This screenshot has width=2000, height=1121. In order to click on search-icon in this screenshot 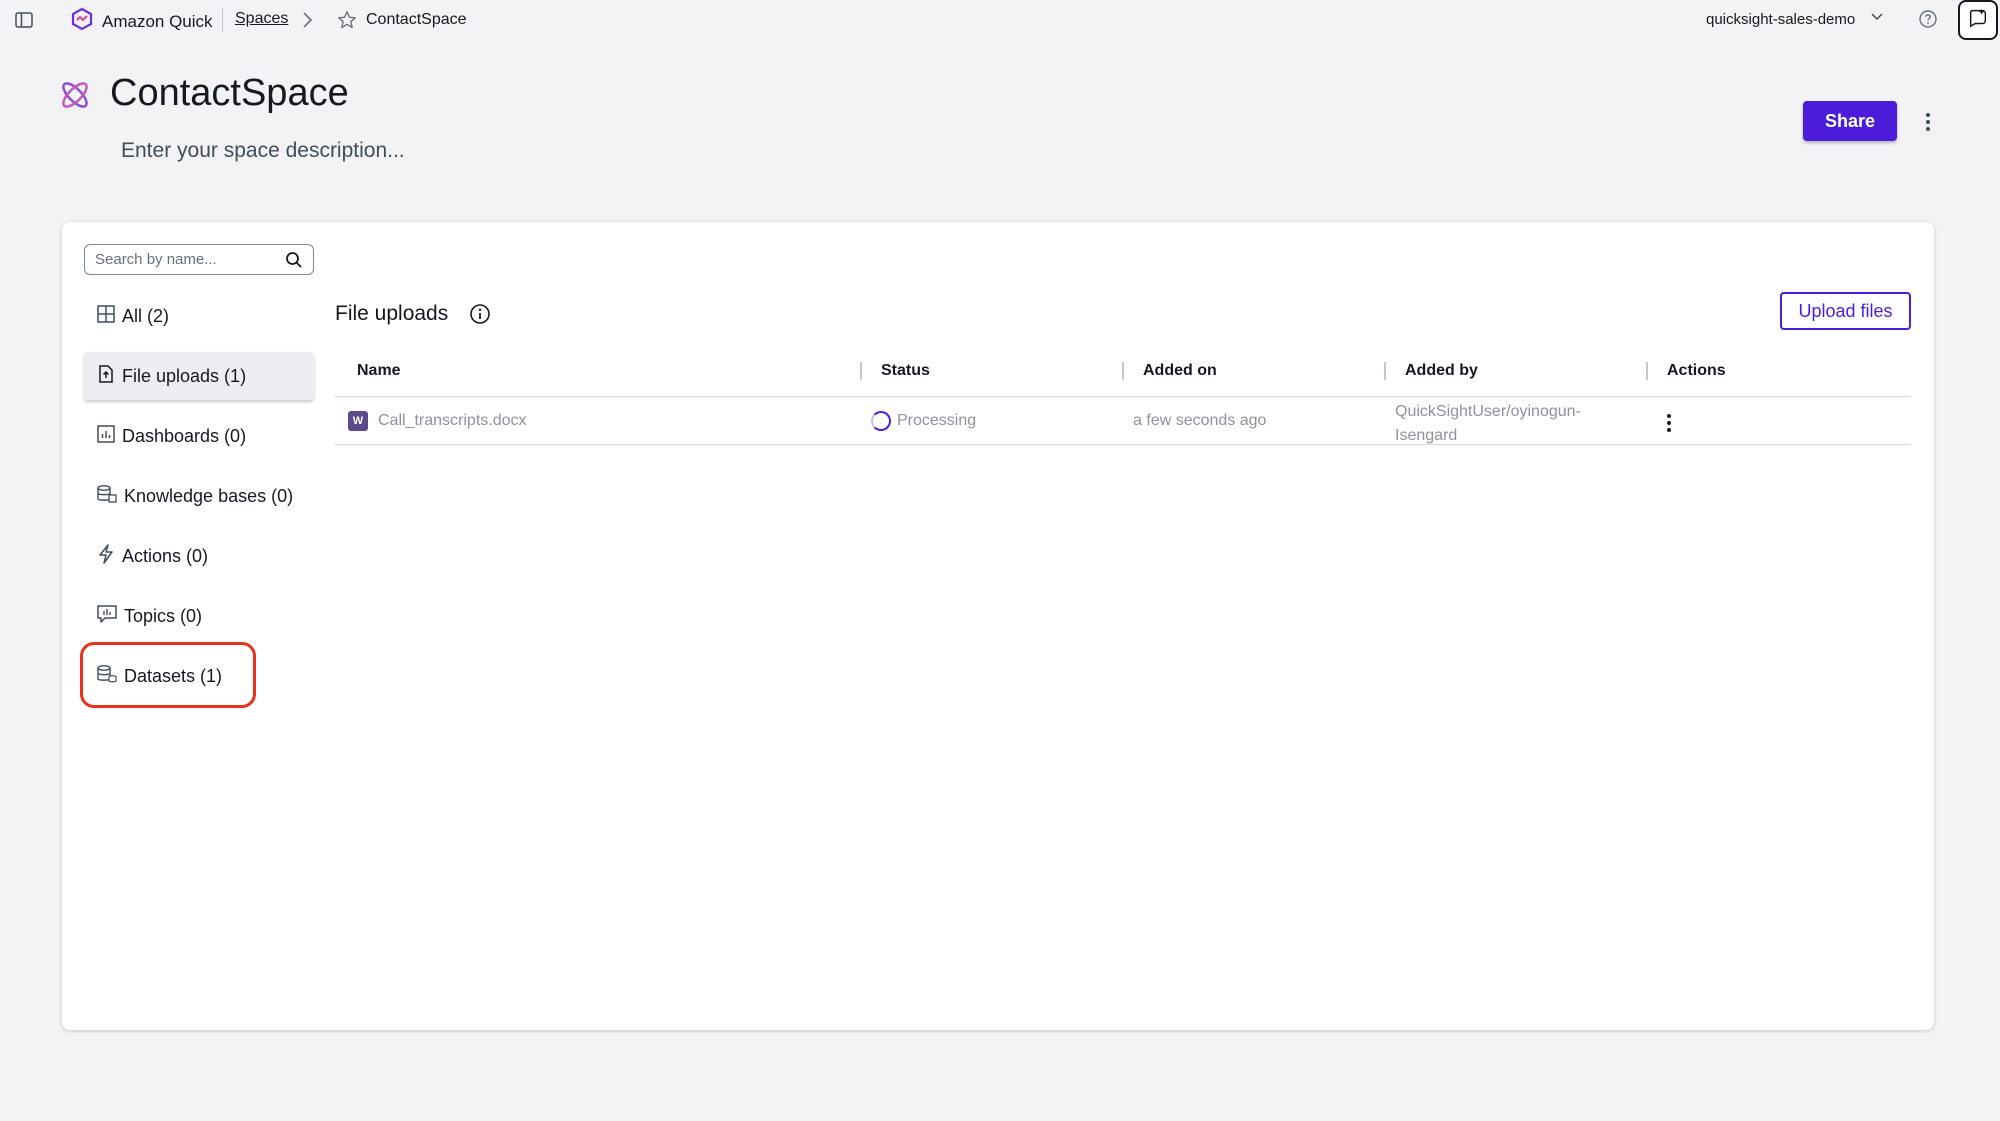, I will do `click(294, 262)`.